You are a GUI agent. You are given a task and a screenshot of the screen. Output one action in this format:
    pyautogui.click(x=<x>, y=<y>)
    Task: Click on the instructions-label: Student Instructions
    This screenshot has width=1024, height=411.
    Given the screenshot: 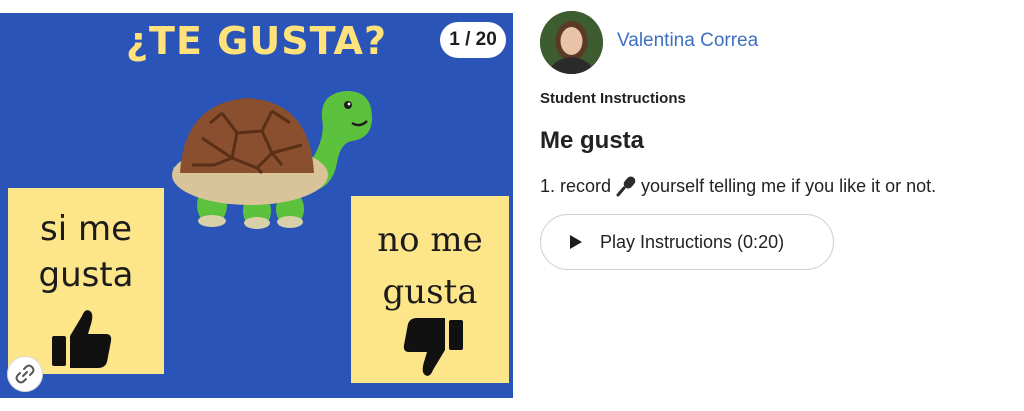 What is the action you would take?
    pyautogui.click(x=613, y=98)
    